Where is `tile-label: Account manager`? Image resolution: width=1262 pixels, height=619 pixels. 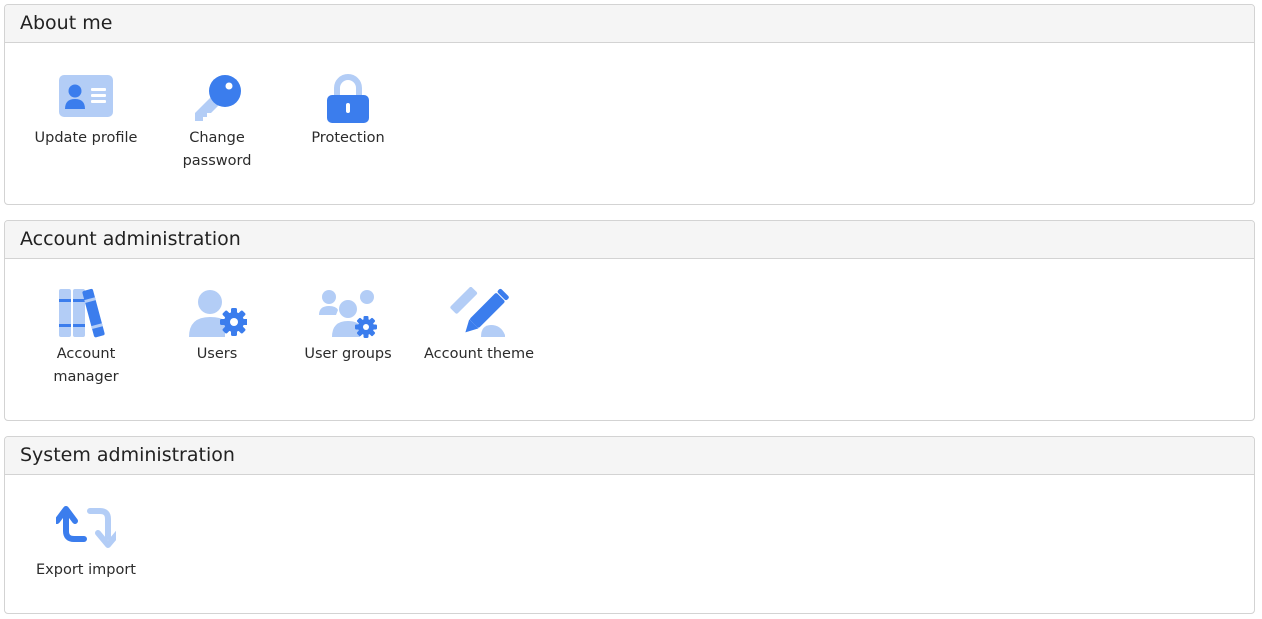
tile-label: Account manager is located at coordinates (86, 365).